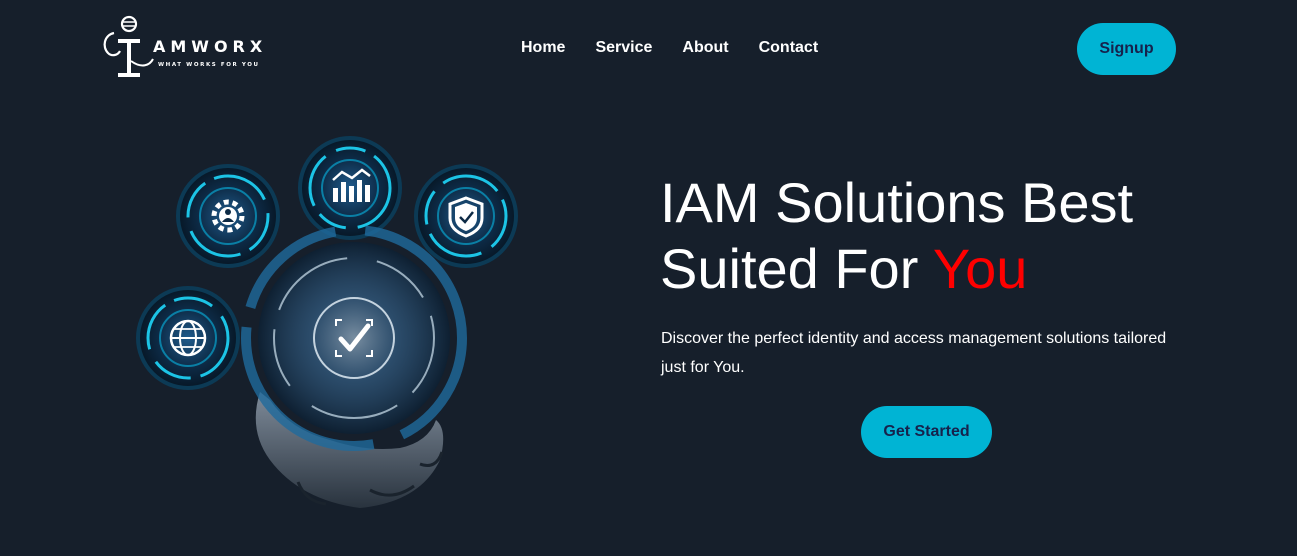 This screenshot has width=1297, height=556. Describe the element at coordinates (128, 46) in the screenshot. I see `logo-mark-icon` at that location.